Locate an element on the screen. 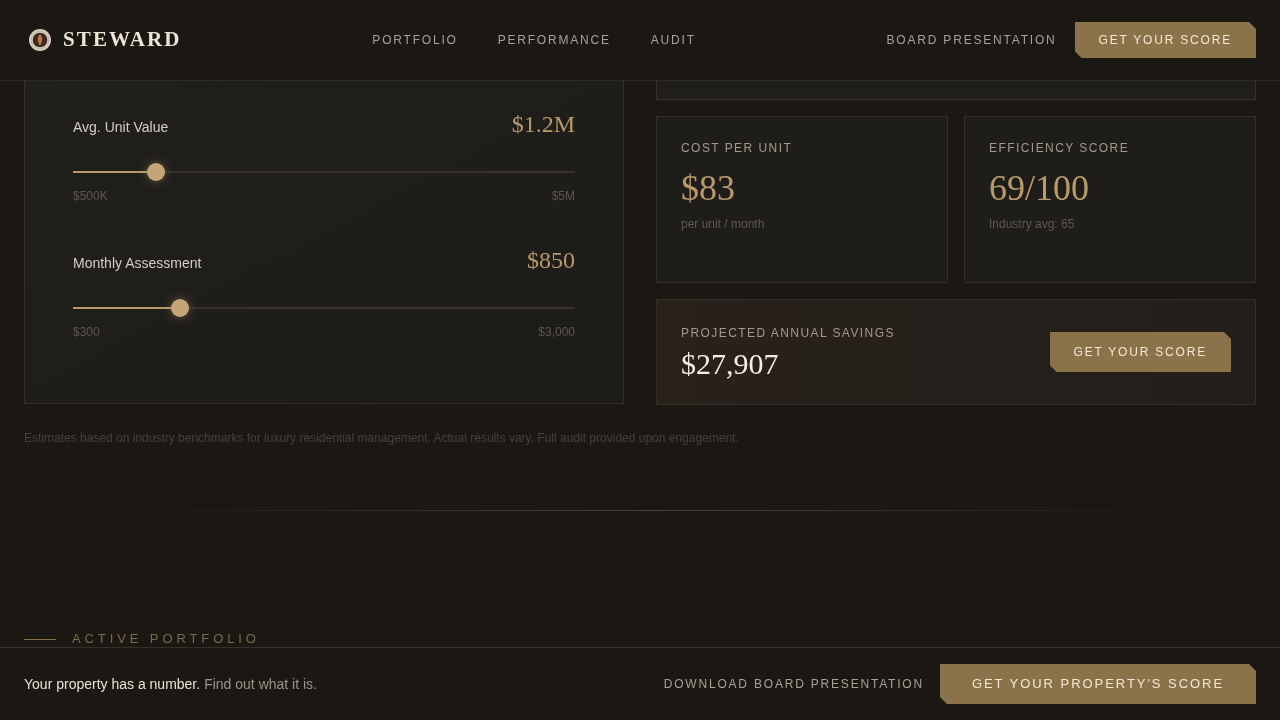 This screenshot has width=1280, height=720. nav-link: PERFORMANCE is located at coordinates (554, 40).